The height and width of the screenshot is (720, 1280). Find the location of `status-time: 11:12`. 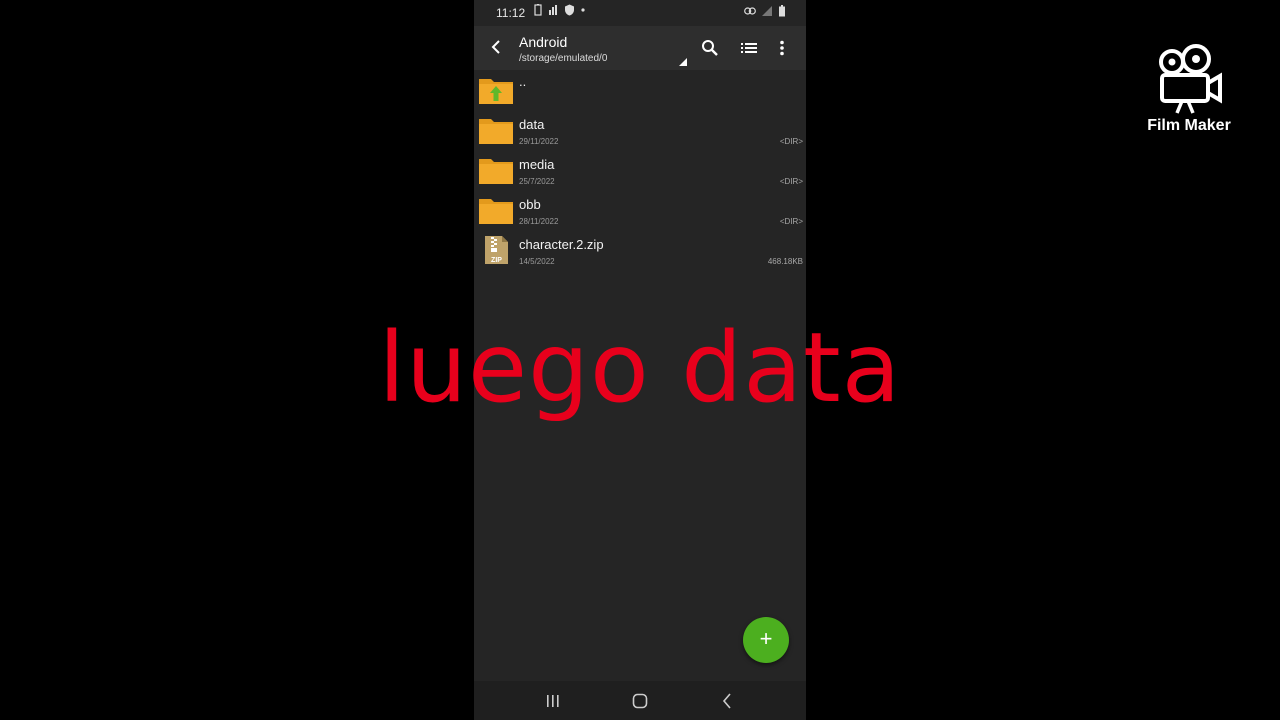

status-time: 11:12 is located at coordinates (511, 13).